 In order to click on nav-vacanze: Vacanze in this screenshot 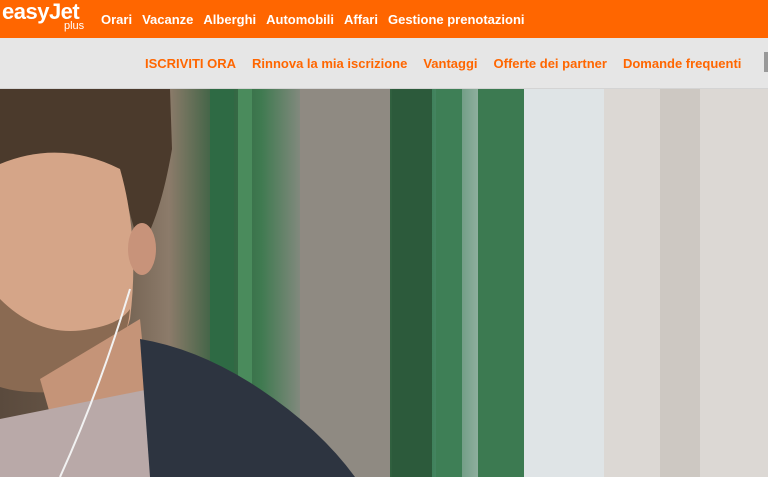, I will do `click(167, 19)`.